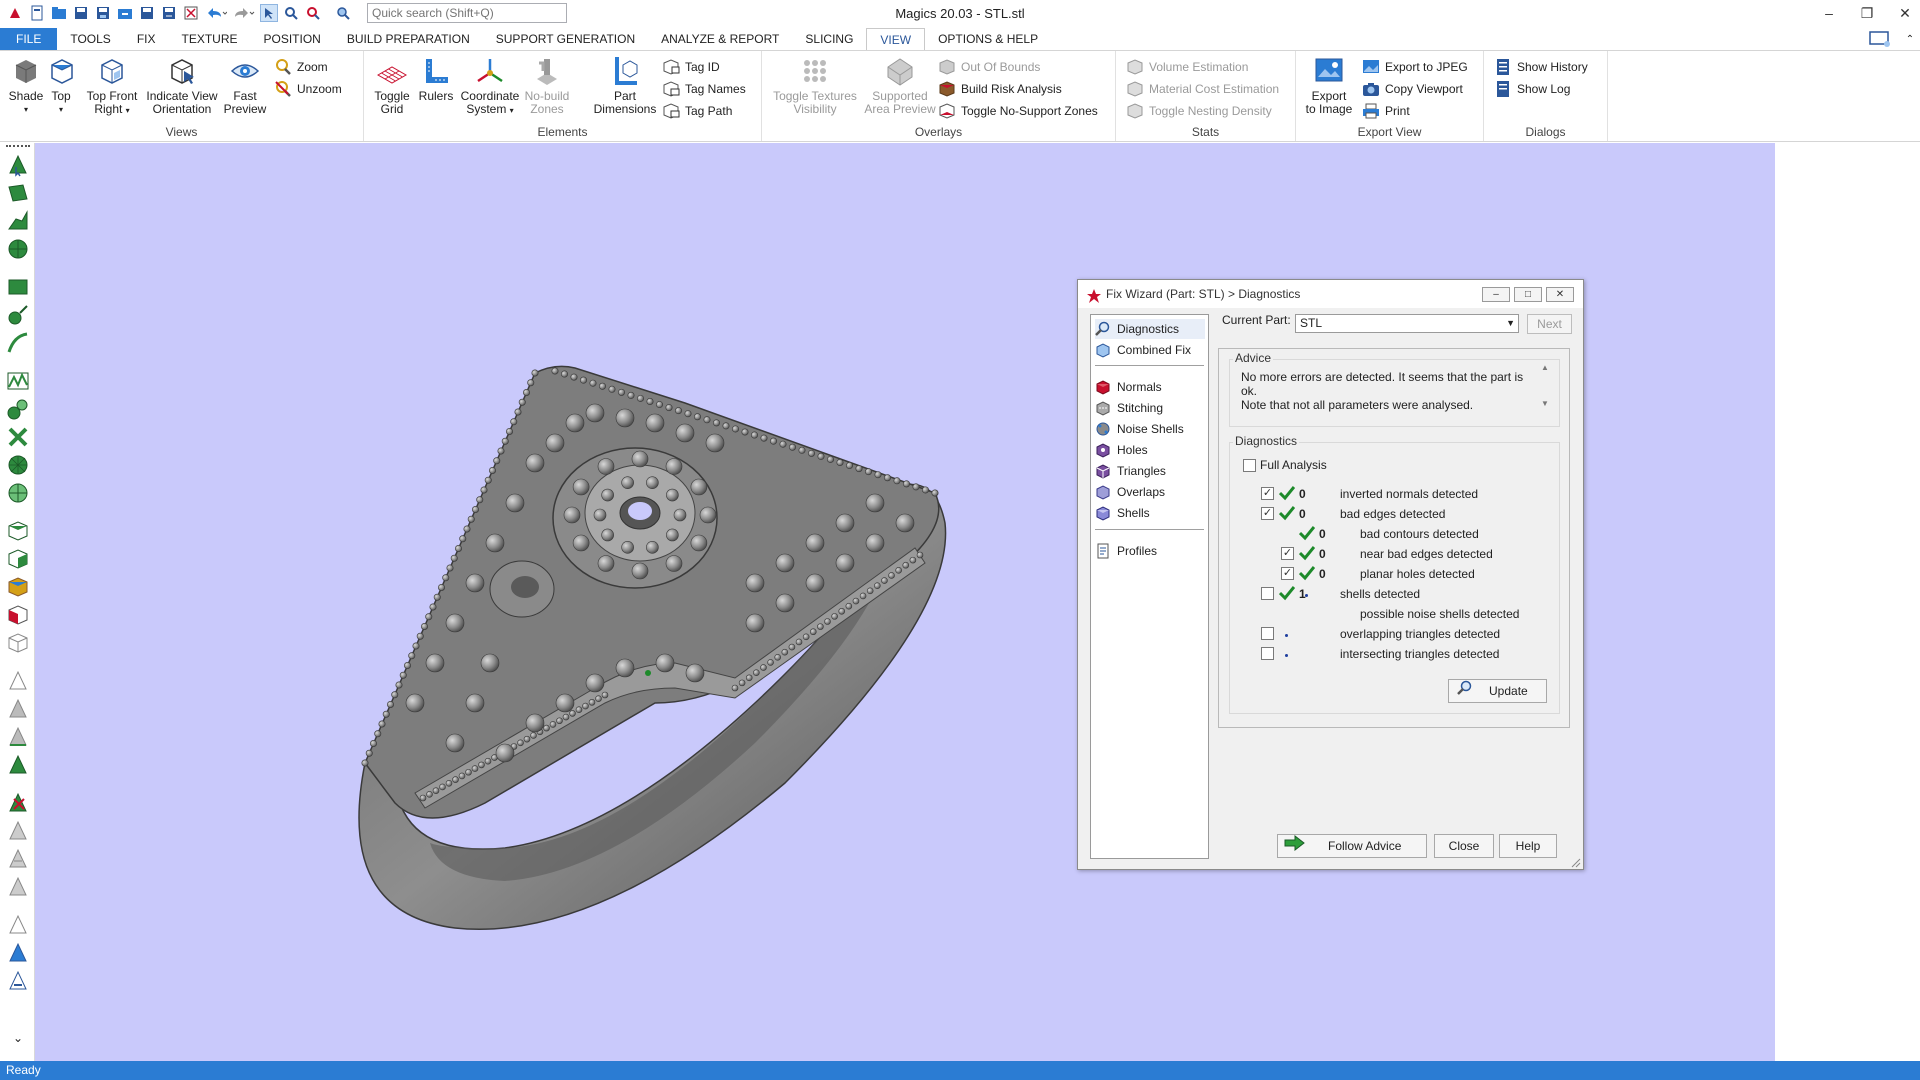 This screenshot has width=1920, height=1080. What do you see at coordinates (1202, 89) in the screenshot?
I see `material-cost-estimation-button: Material Cost Estimation` at bounding box center [1202, 89].